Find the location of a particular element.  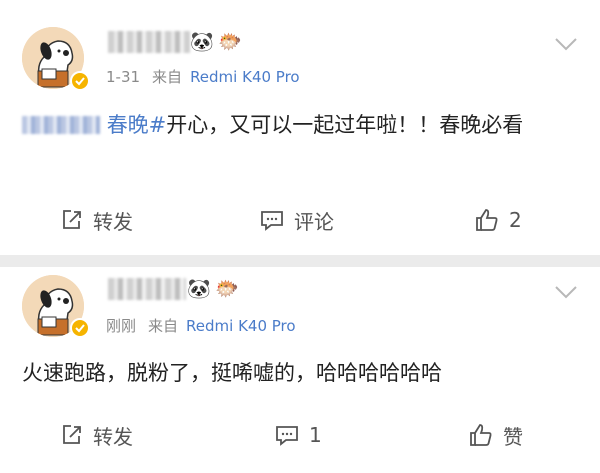

post-meta: 1-31 来自 Redmi K40 Pro is located at coordinates (203, 76).